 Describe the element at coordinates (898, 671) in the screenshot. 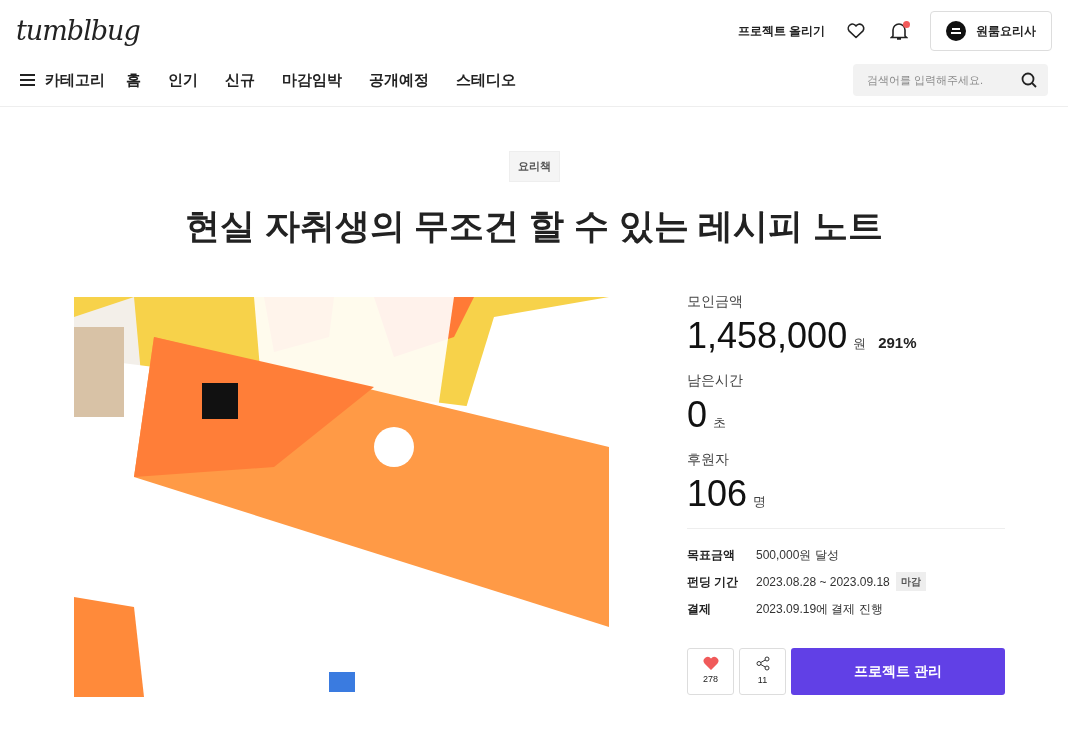

I see `manage-project-button: 프로젝트 관리` at that location.